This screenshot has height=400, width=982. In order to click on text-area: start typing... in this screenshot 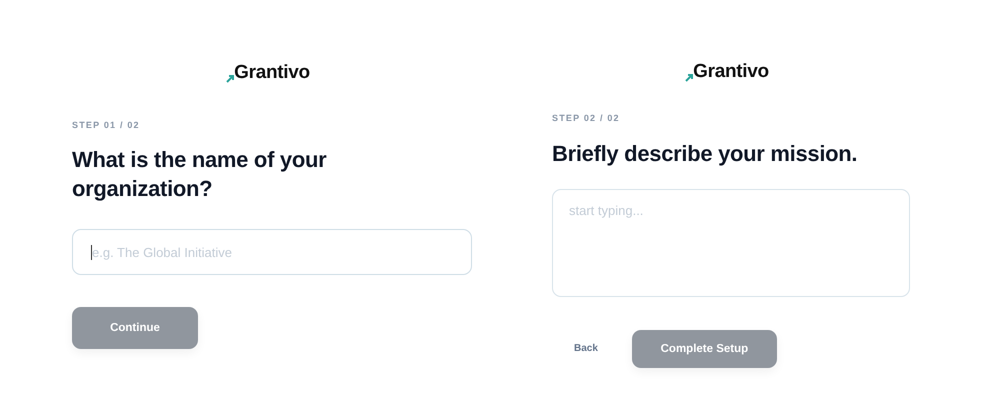, I will do `click(731, 242)`.